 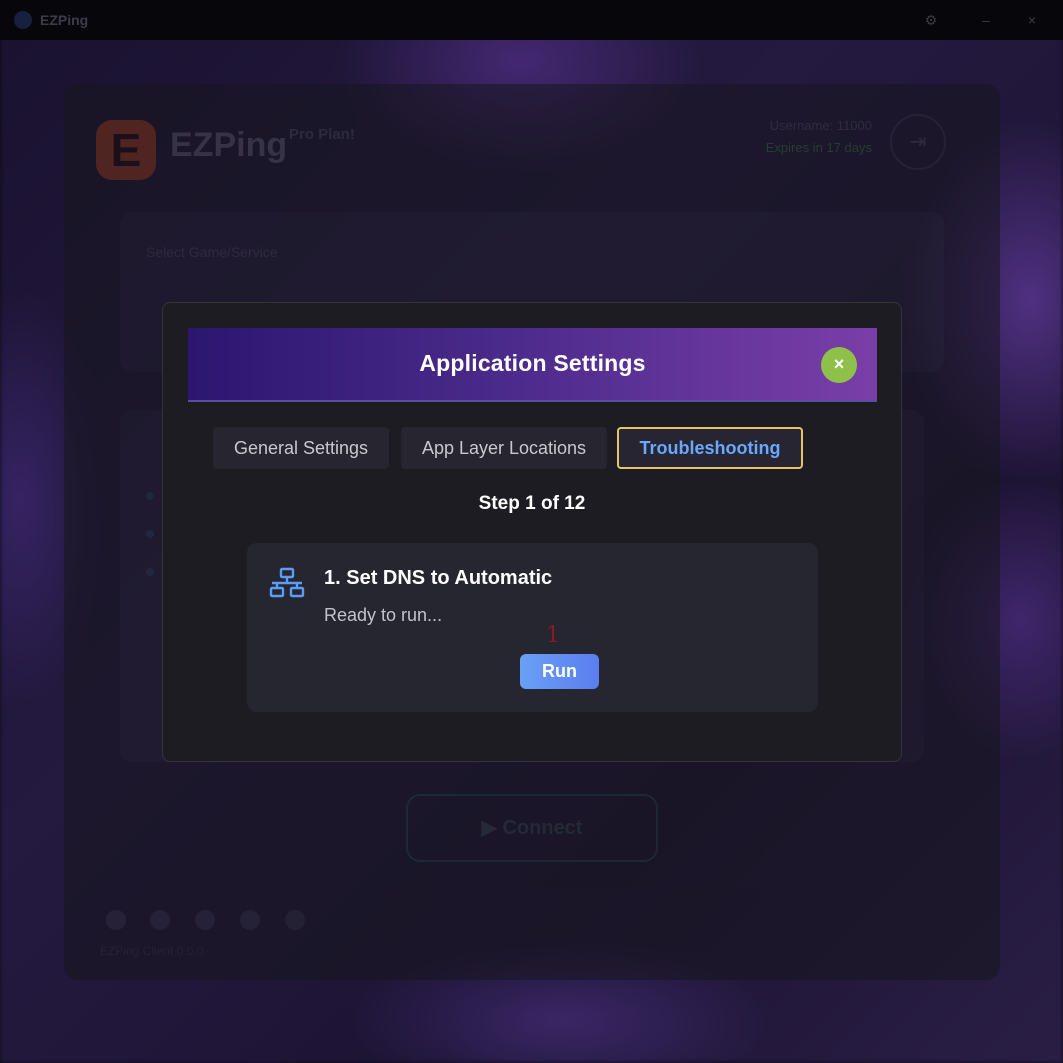 I want to click on modal-title: Application Settings, so click(x=532, y=363).